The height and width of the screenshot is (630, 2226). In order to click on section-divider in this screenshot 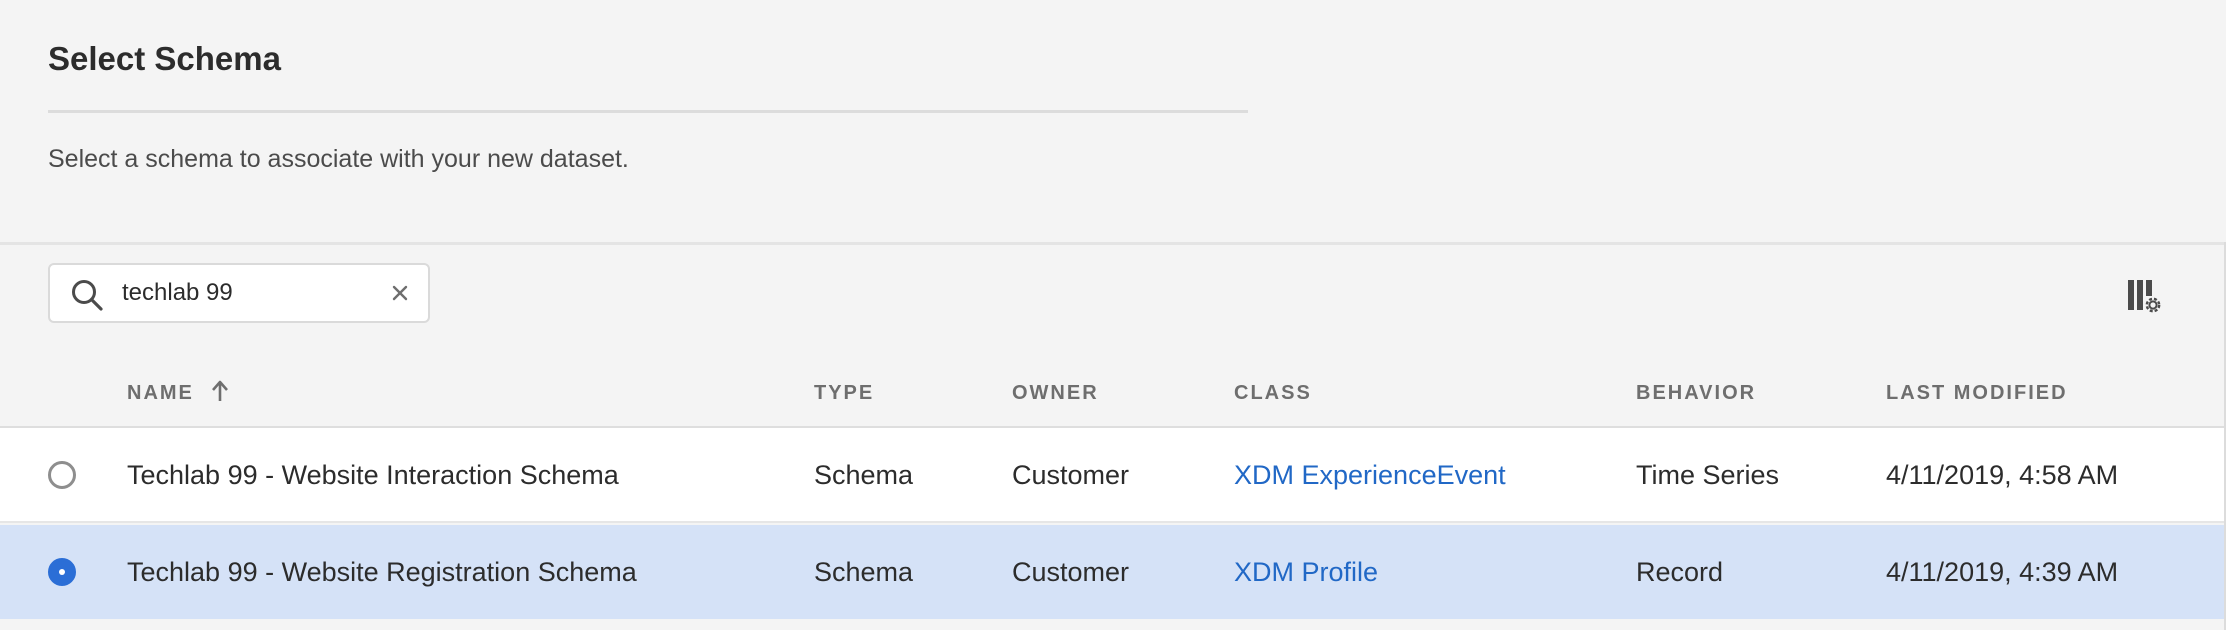, I will do `click(1113, 243)`.